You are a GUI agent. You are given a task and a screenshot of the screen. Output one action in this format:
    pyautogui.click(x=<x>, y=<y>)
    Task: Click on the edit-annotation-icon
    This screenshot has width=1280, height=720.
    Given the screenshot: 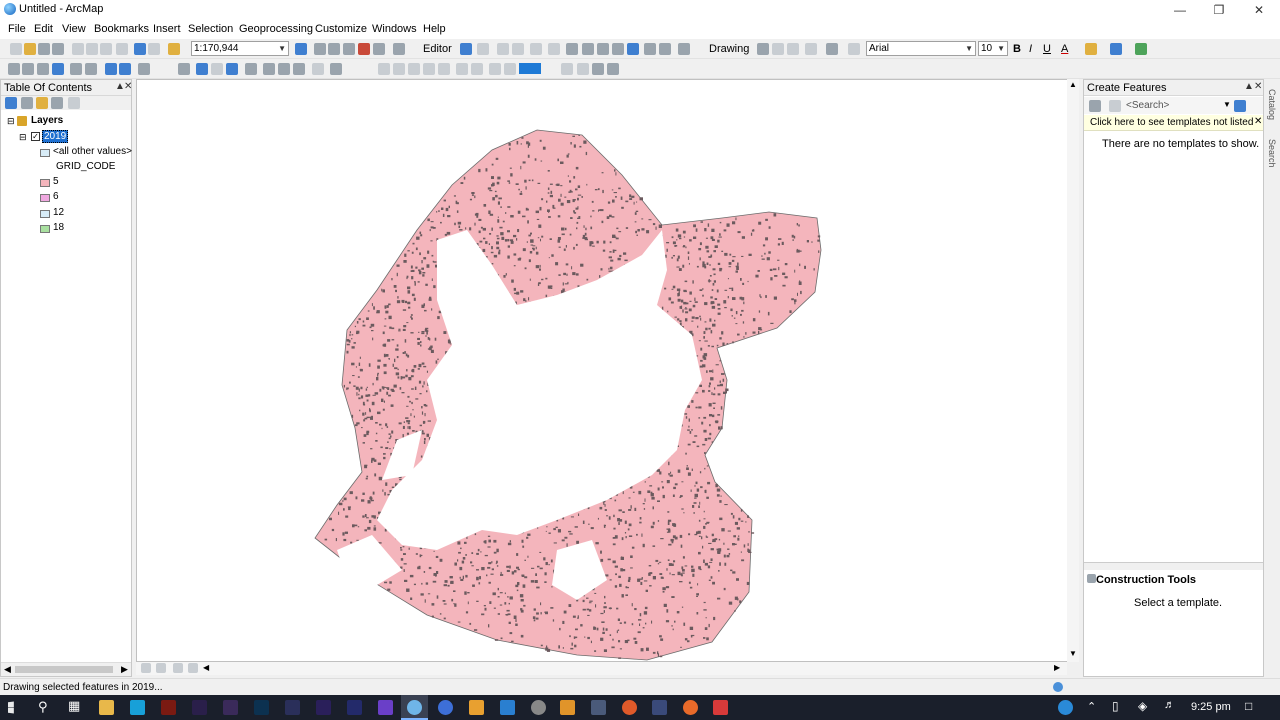 What is the action you would take?
    pyautogui.click(x=483, y=49)
    